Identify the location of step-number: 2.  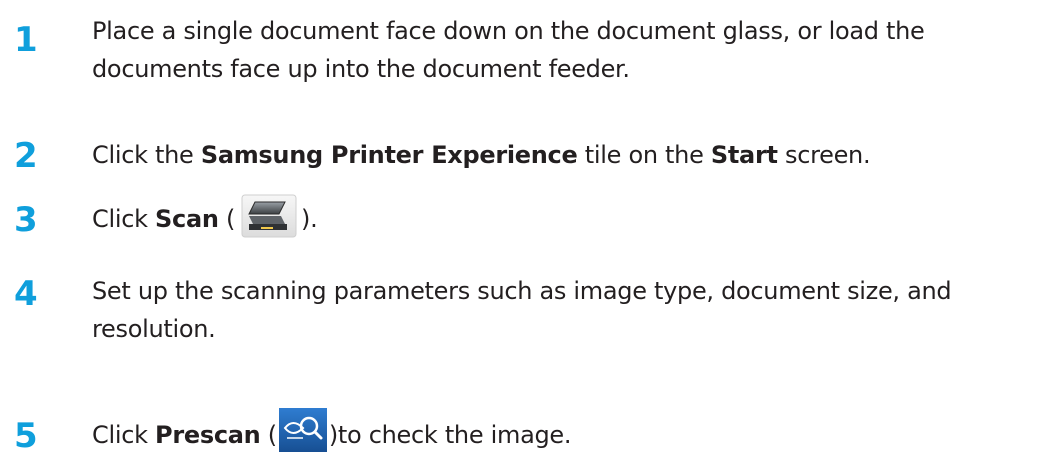
(26, 156).